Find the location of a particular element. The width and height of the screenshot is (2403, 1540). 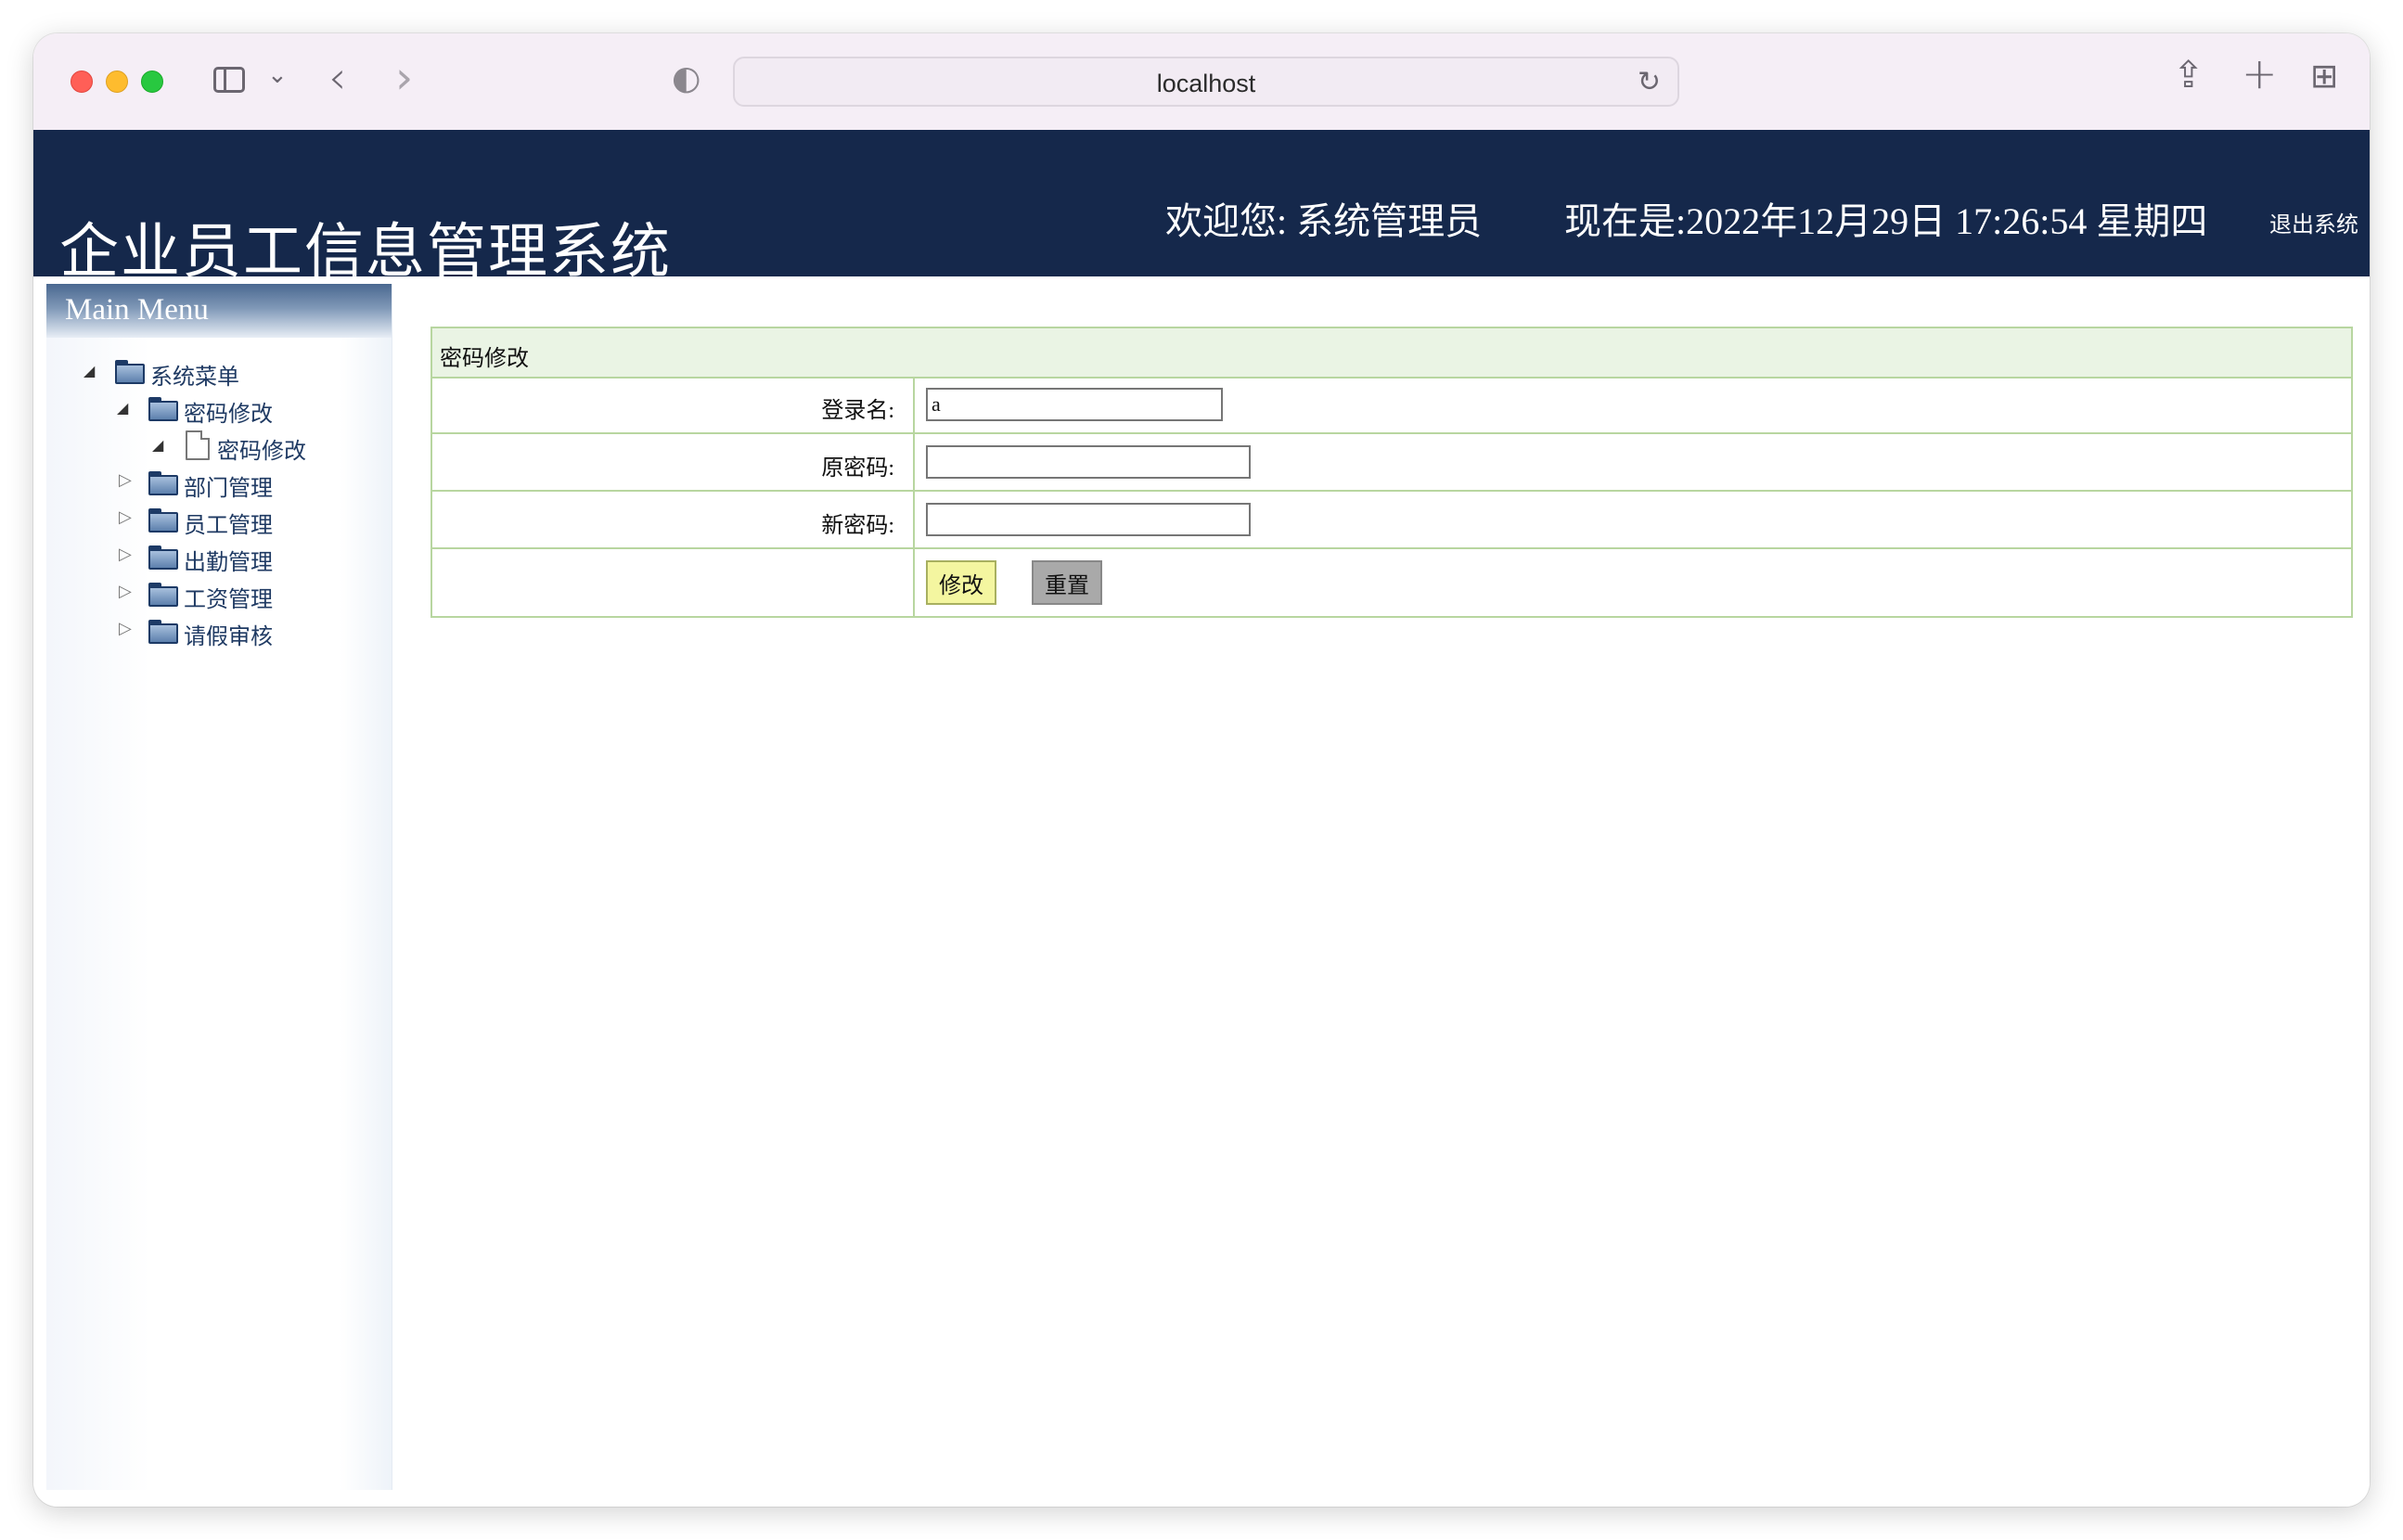

sidebar-toggle-icon is located at coordinates (229, 80).